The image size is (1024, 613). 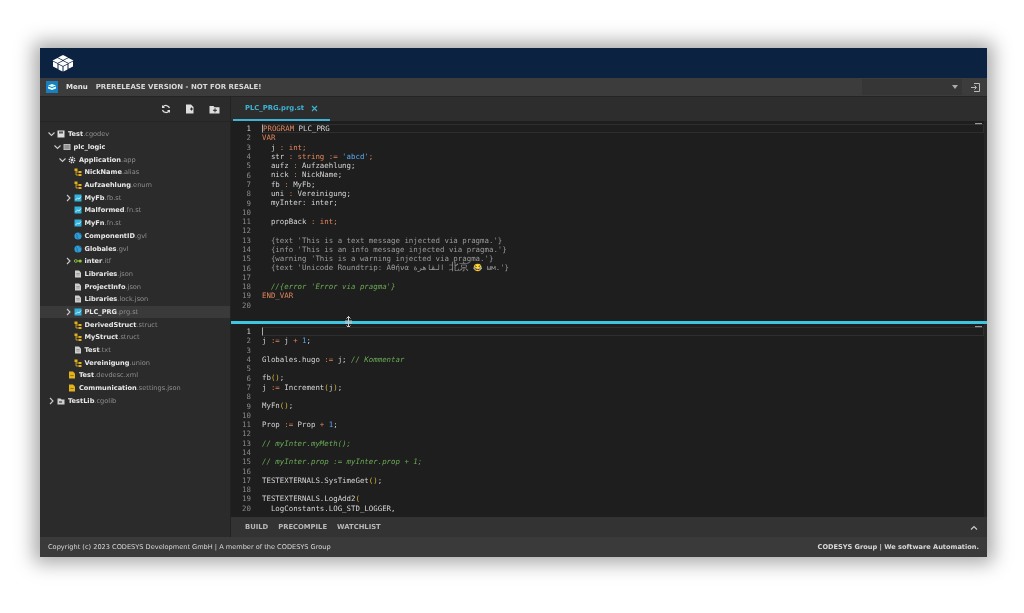 What do you see at coordinates (72, 159) in the screenshot?
I see `gear-icon` at bounding box center [72, 159].